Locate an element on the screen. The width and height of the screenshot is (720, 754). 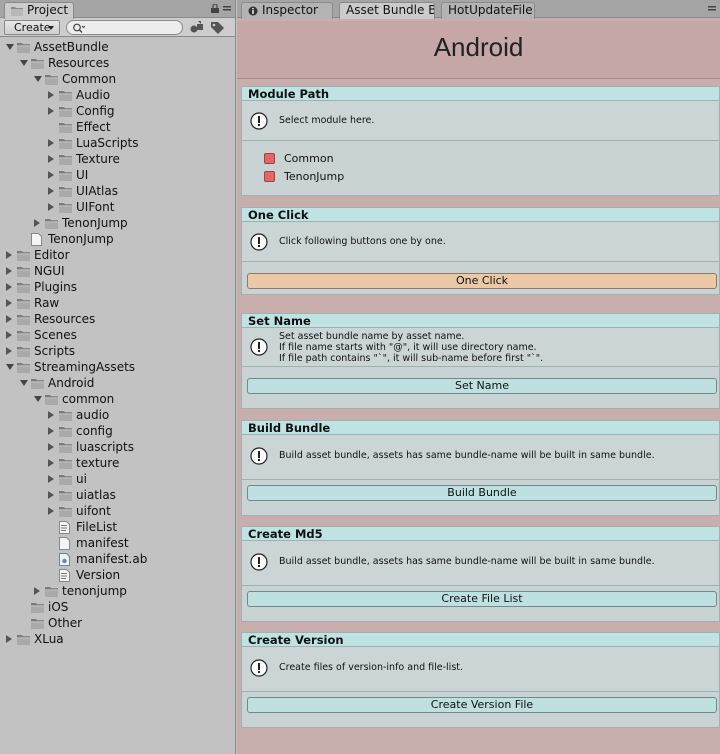
filter-by-type-icon is located at coordinates (197, 27).